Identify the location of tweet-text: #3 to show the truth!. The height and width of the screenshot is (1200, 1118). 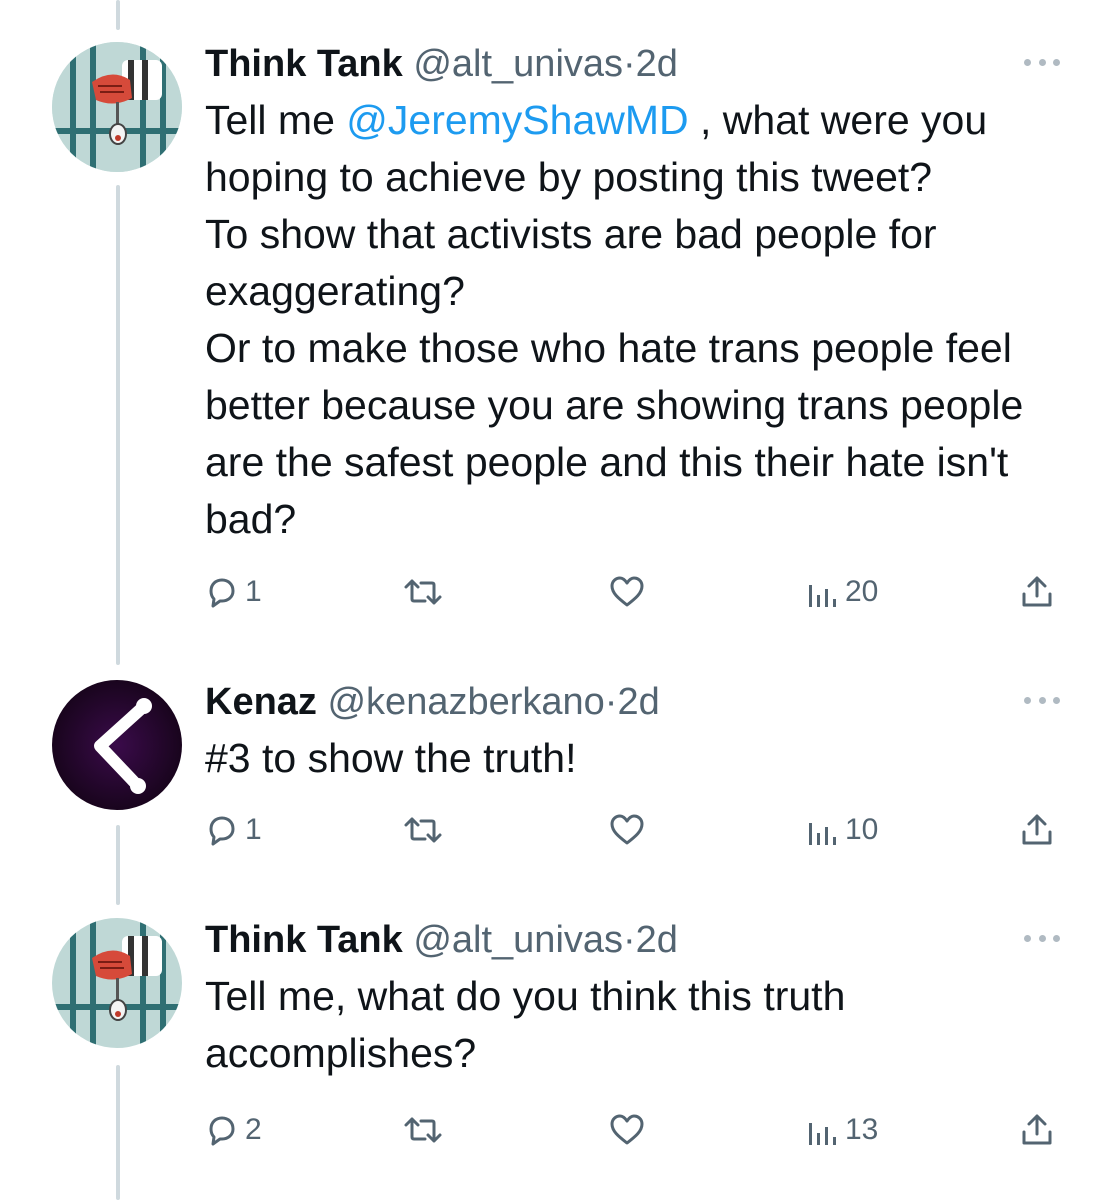
(635, 758).